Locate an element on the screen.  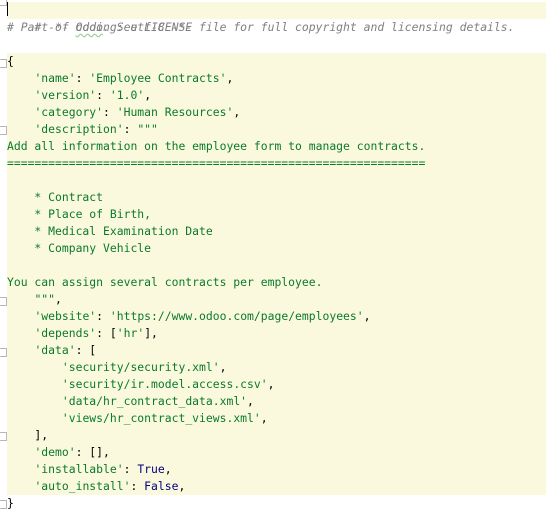
keyword-token: True is located at coordinates (151, 469).